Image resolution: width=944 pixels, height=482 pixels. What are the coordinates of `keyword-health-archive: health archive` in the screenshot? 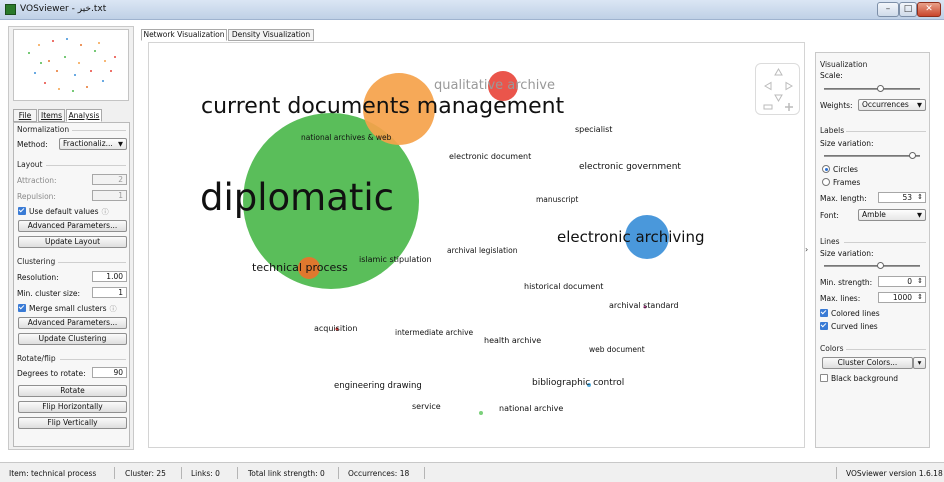 It's located at (512, 340).